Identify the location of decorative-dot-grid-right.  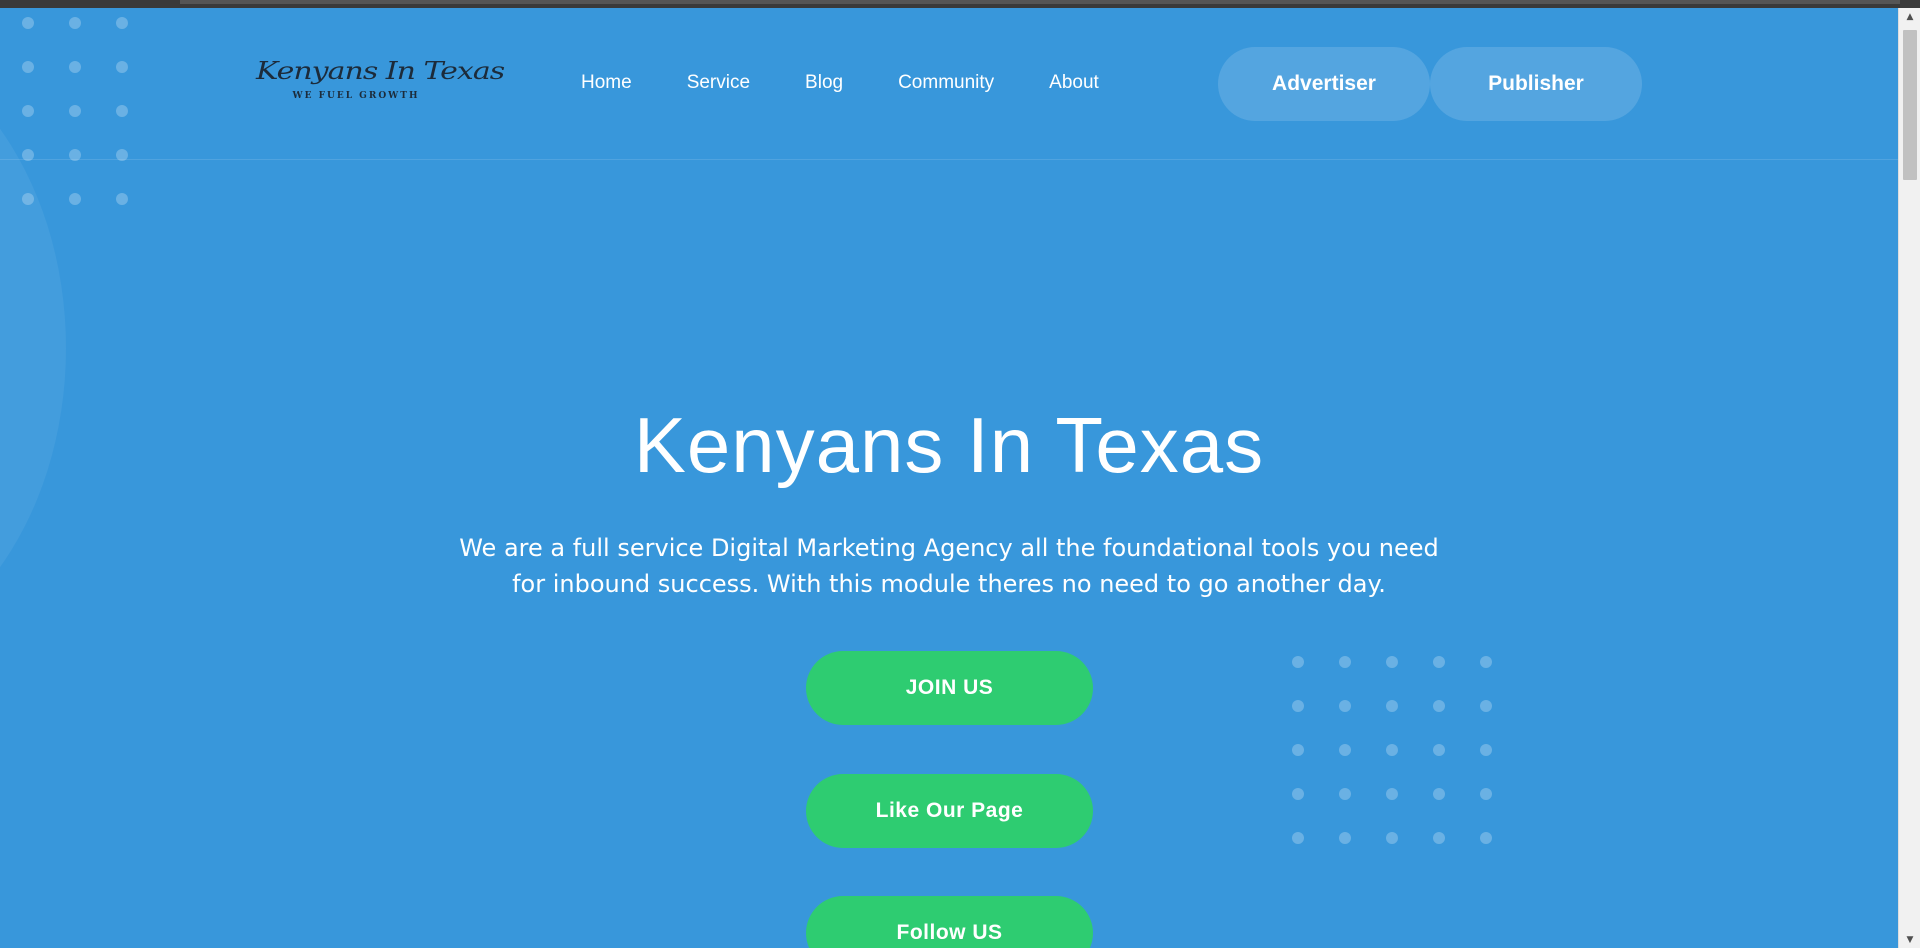
(1392, 750).